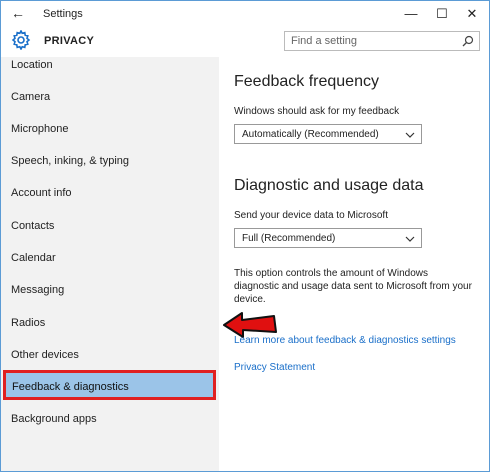 This screenshot has height=472, width=490. What do you see at coordinates (70, 161) in the screenshot?
I see `sidebar-item-speech: Speech, inking, & typing` at bounding box center [70, 161].